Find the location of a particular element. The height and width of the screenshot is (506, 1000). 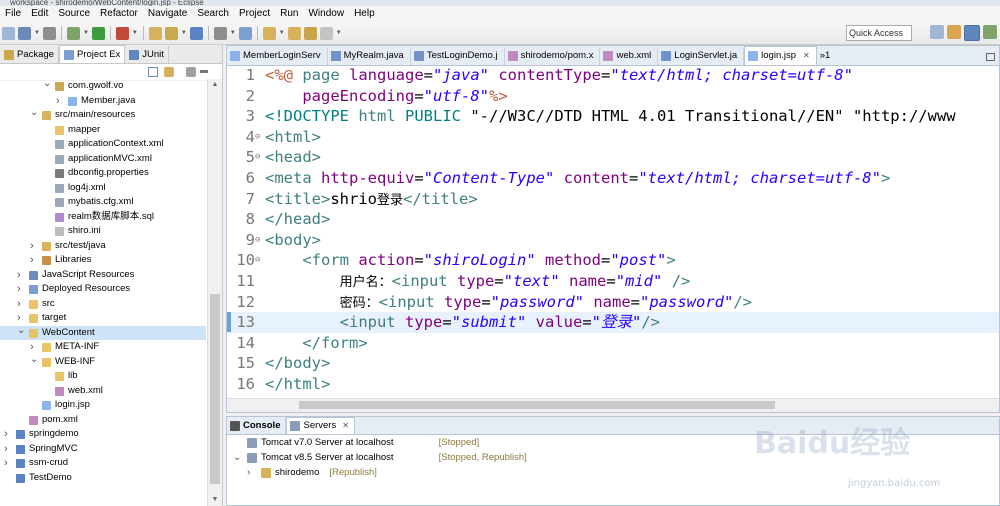

code-line: 8 </head> is located at coordinates (613, 219).